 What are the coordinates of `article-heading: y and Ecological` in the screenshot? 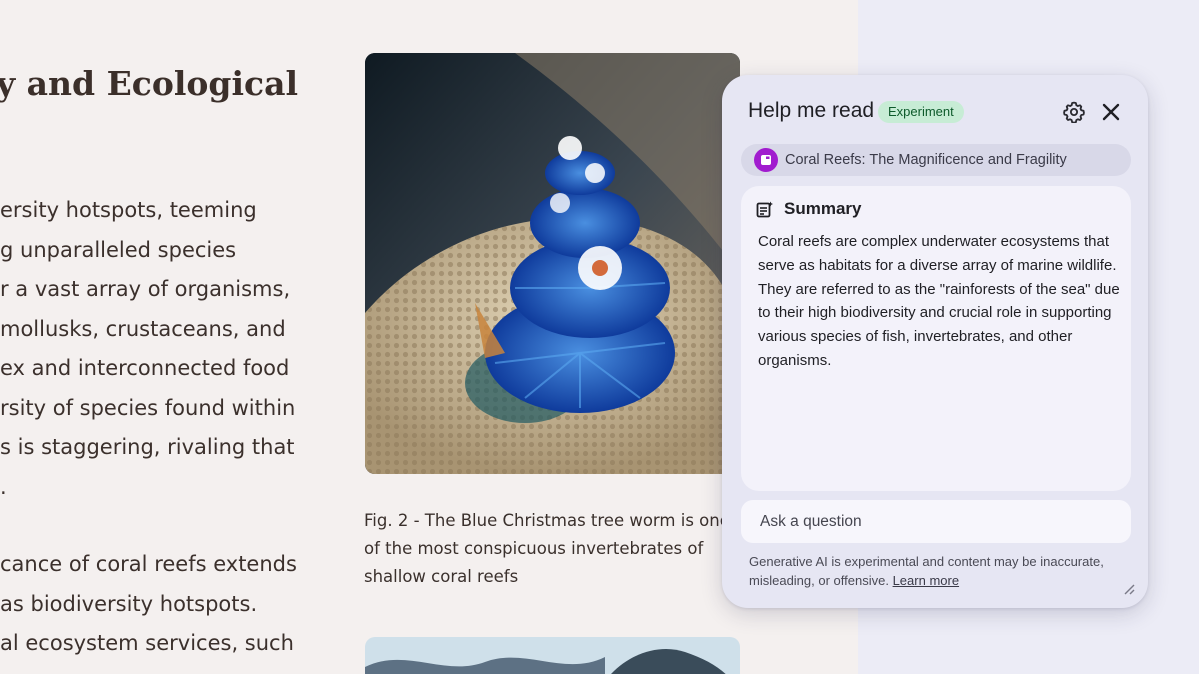 It's located at (149, 83).